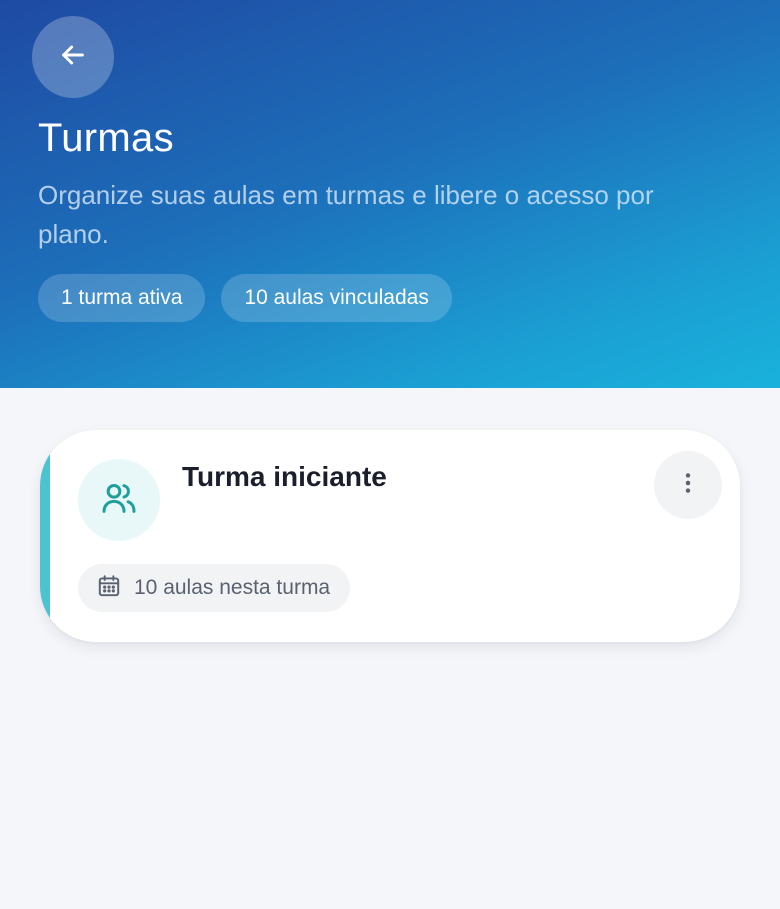  I want to click on lesson-count-chip: 10 aulas nesta turma, so click(214, 588).